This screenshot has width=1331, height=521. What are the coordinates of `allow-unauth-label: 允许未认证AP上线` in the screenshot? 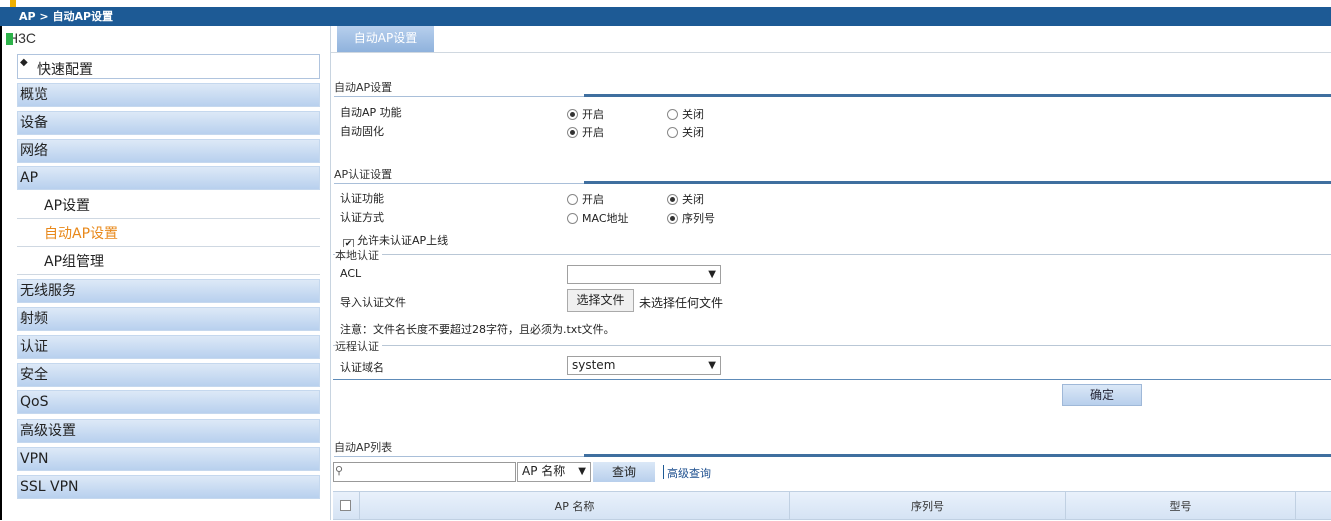 It's located at (403, 240).